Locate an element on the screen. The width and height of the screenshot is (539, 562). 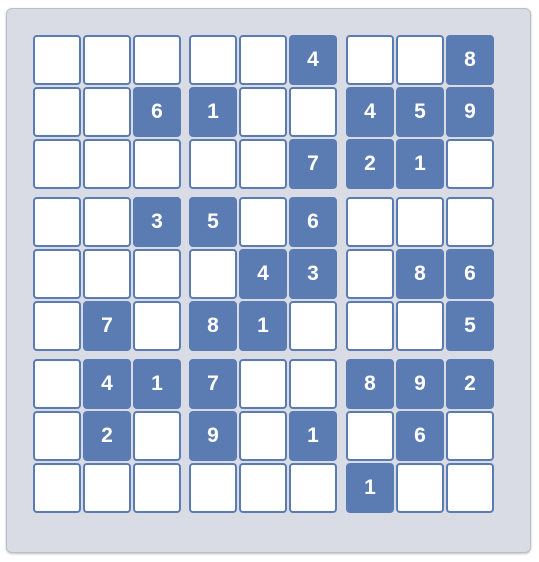
sudoku-cell-r9-c4 is located at coordinates (213, 488).